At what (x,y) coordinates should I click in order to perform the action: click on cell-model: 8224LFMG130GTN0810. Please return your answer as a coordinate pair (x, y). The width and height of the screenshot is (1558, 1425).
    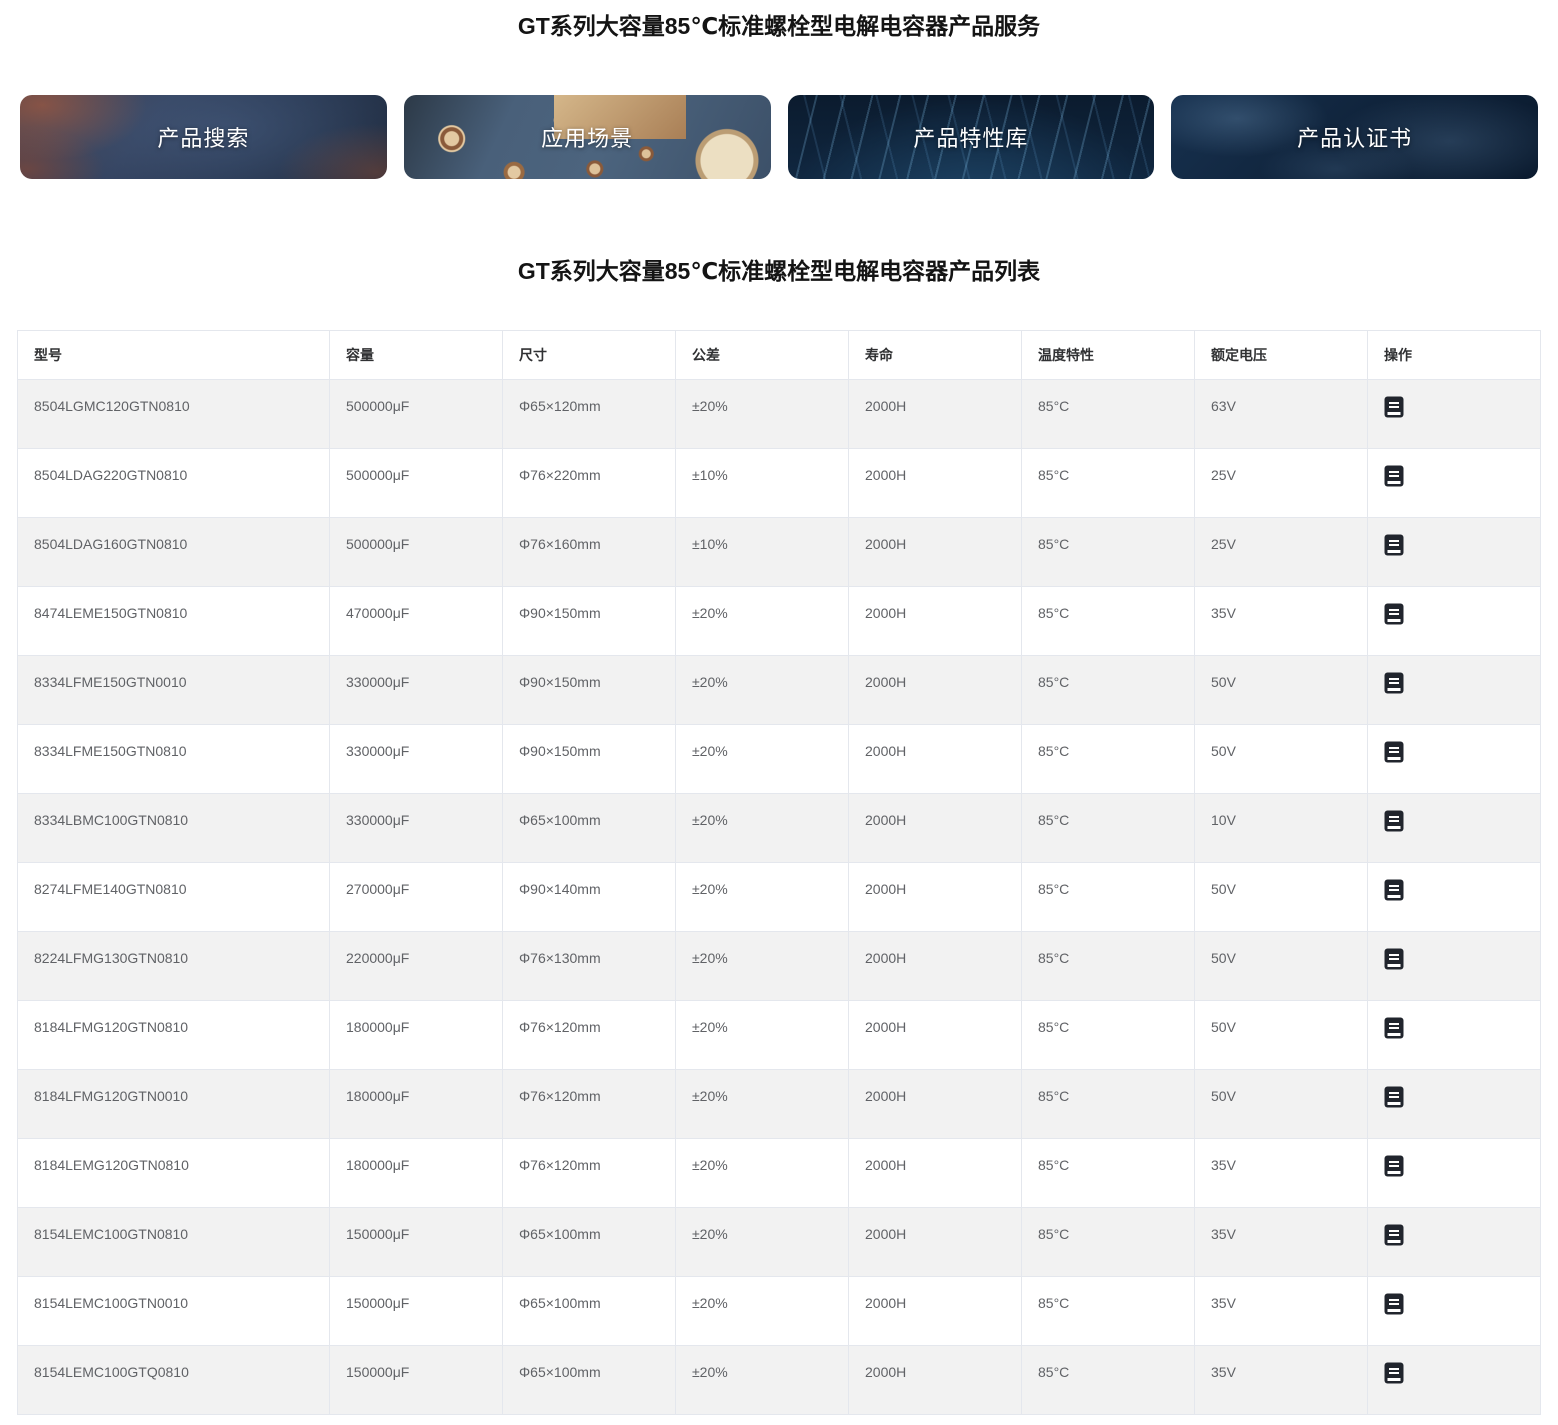
    Looking at the image, I should click on (173, 966).